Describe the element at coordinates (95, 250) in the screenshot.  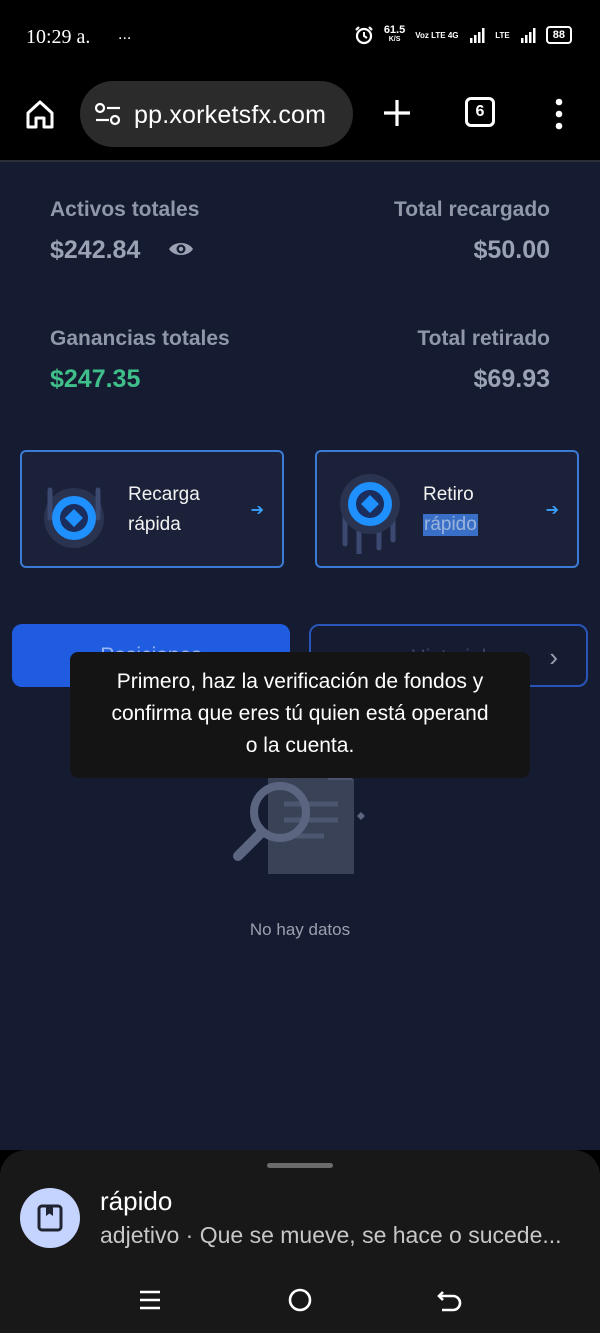
I see `total-assets-value: $242.84` at that location.